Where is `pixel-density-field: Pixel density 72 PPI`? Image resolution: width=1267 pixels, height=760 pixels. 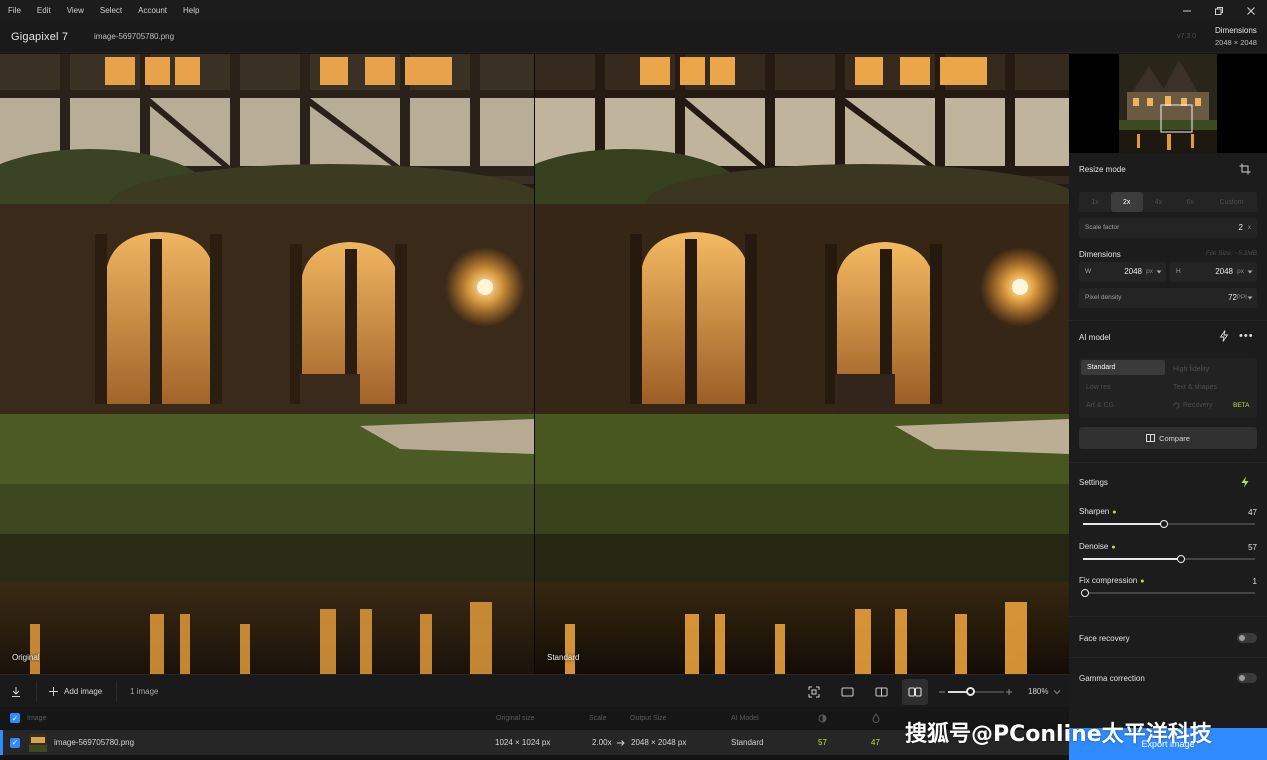
pixel-density-field: Pixel density 72 PPI is located at coordinates (1168, 298).